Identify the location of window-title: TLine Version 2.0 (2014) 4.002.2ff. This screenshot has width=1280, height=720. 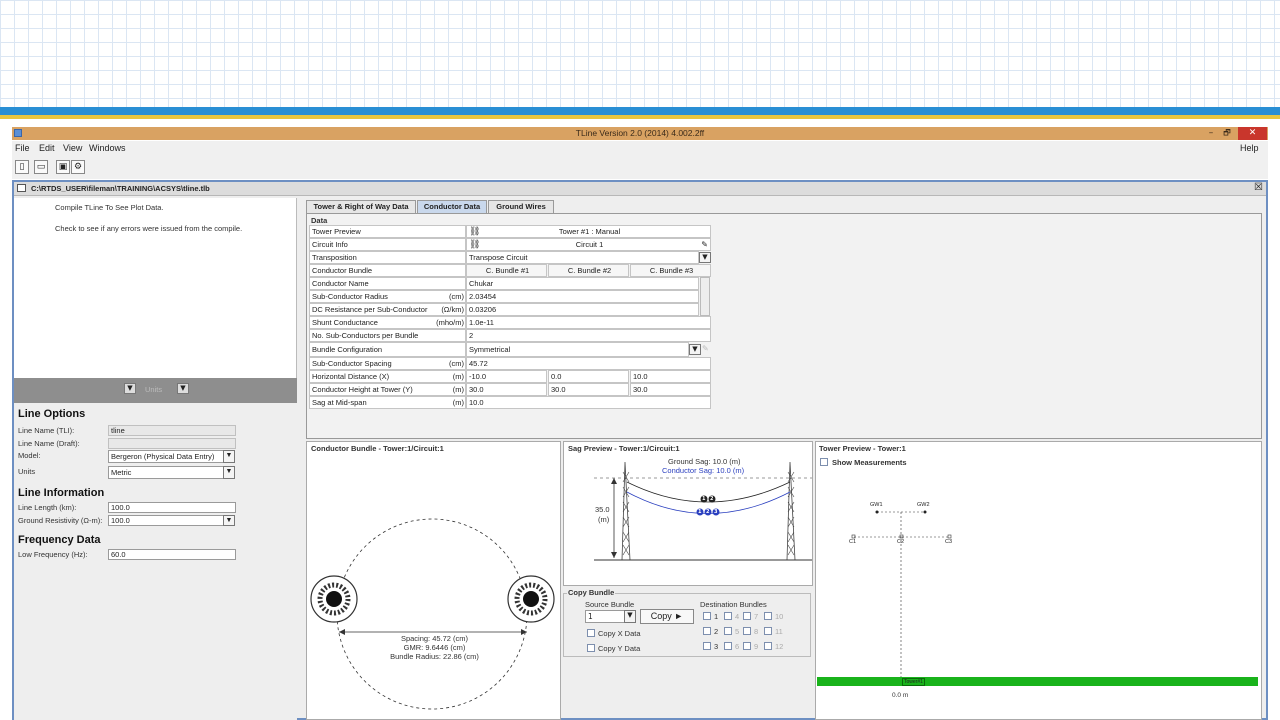
(640, 133).